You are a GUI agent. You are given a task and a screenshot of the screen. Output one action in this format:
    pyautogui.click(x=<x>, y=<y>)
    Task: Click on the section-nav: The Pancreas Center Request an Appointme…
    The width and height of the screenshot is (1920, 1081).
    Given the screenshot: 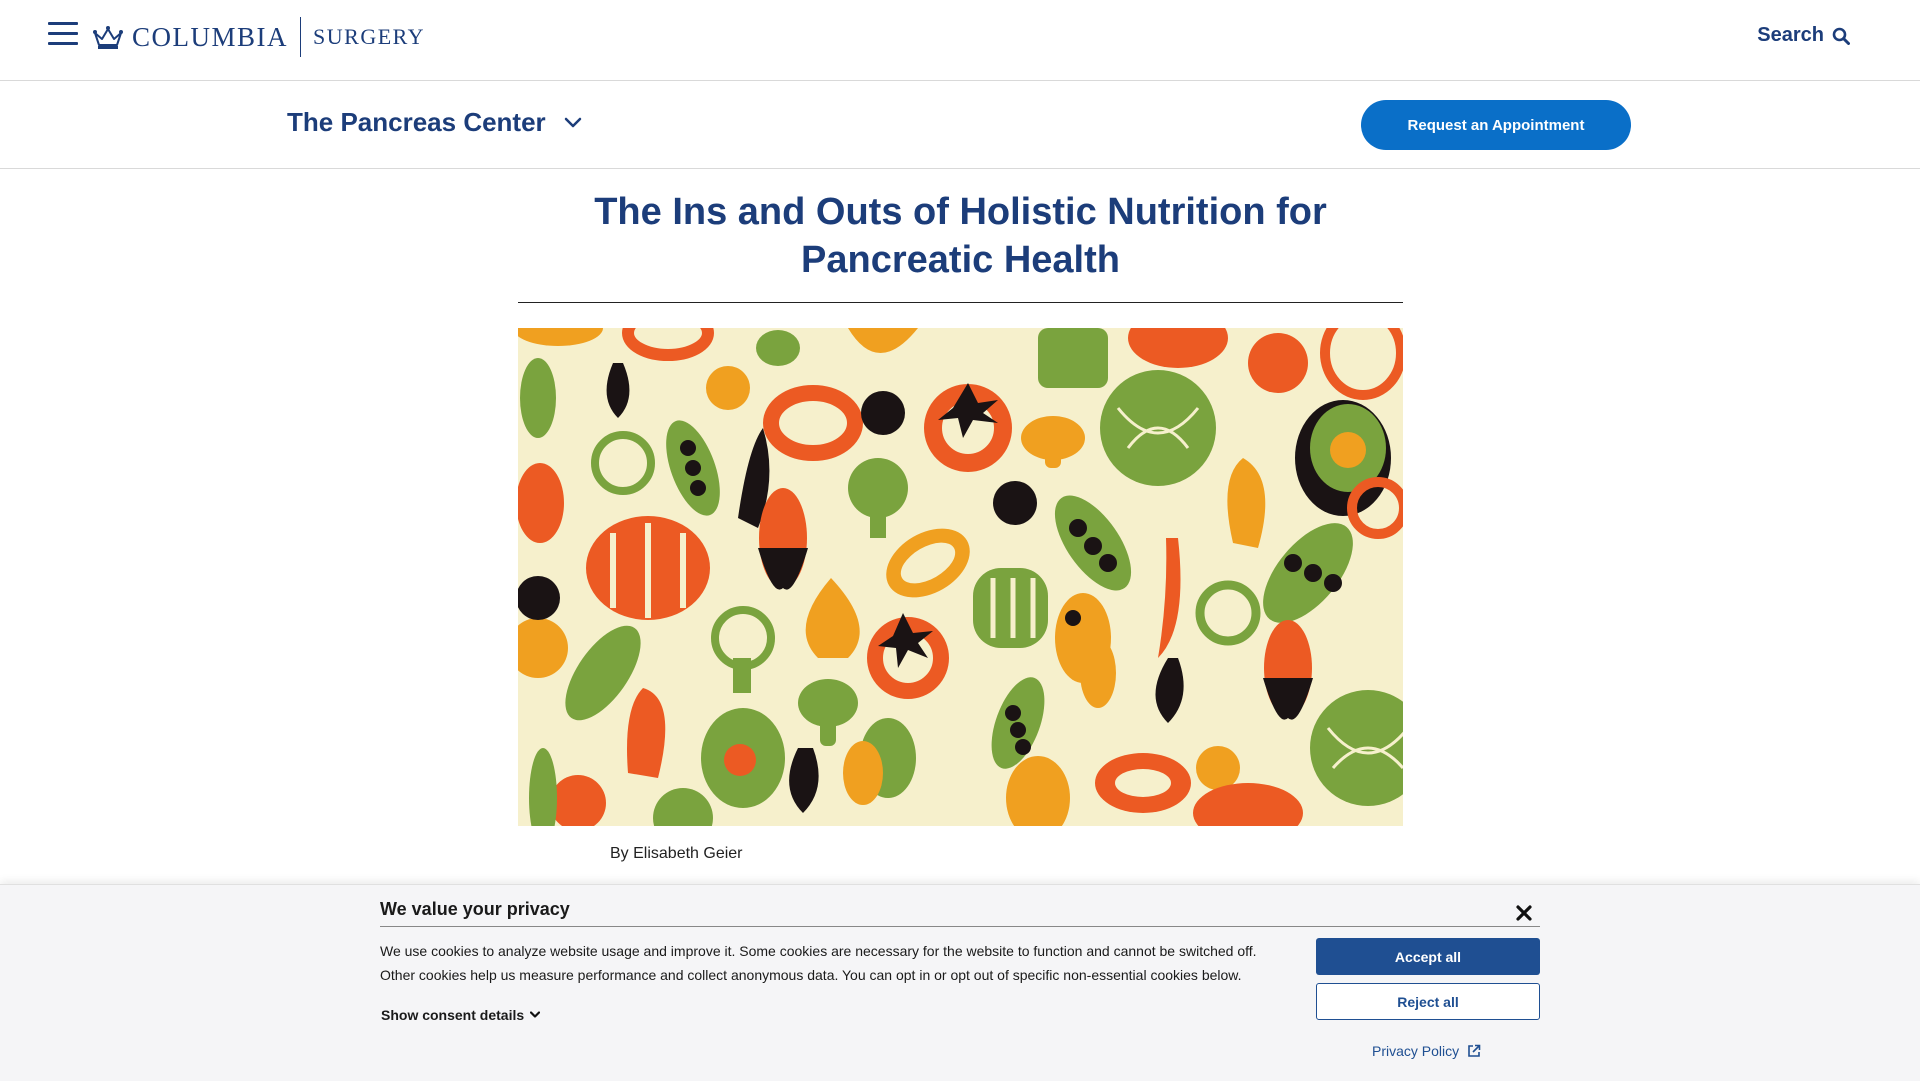 What is the action you would take?
    pyautogui.click(x=960, y=125)
    